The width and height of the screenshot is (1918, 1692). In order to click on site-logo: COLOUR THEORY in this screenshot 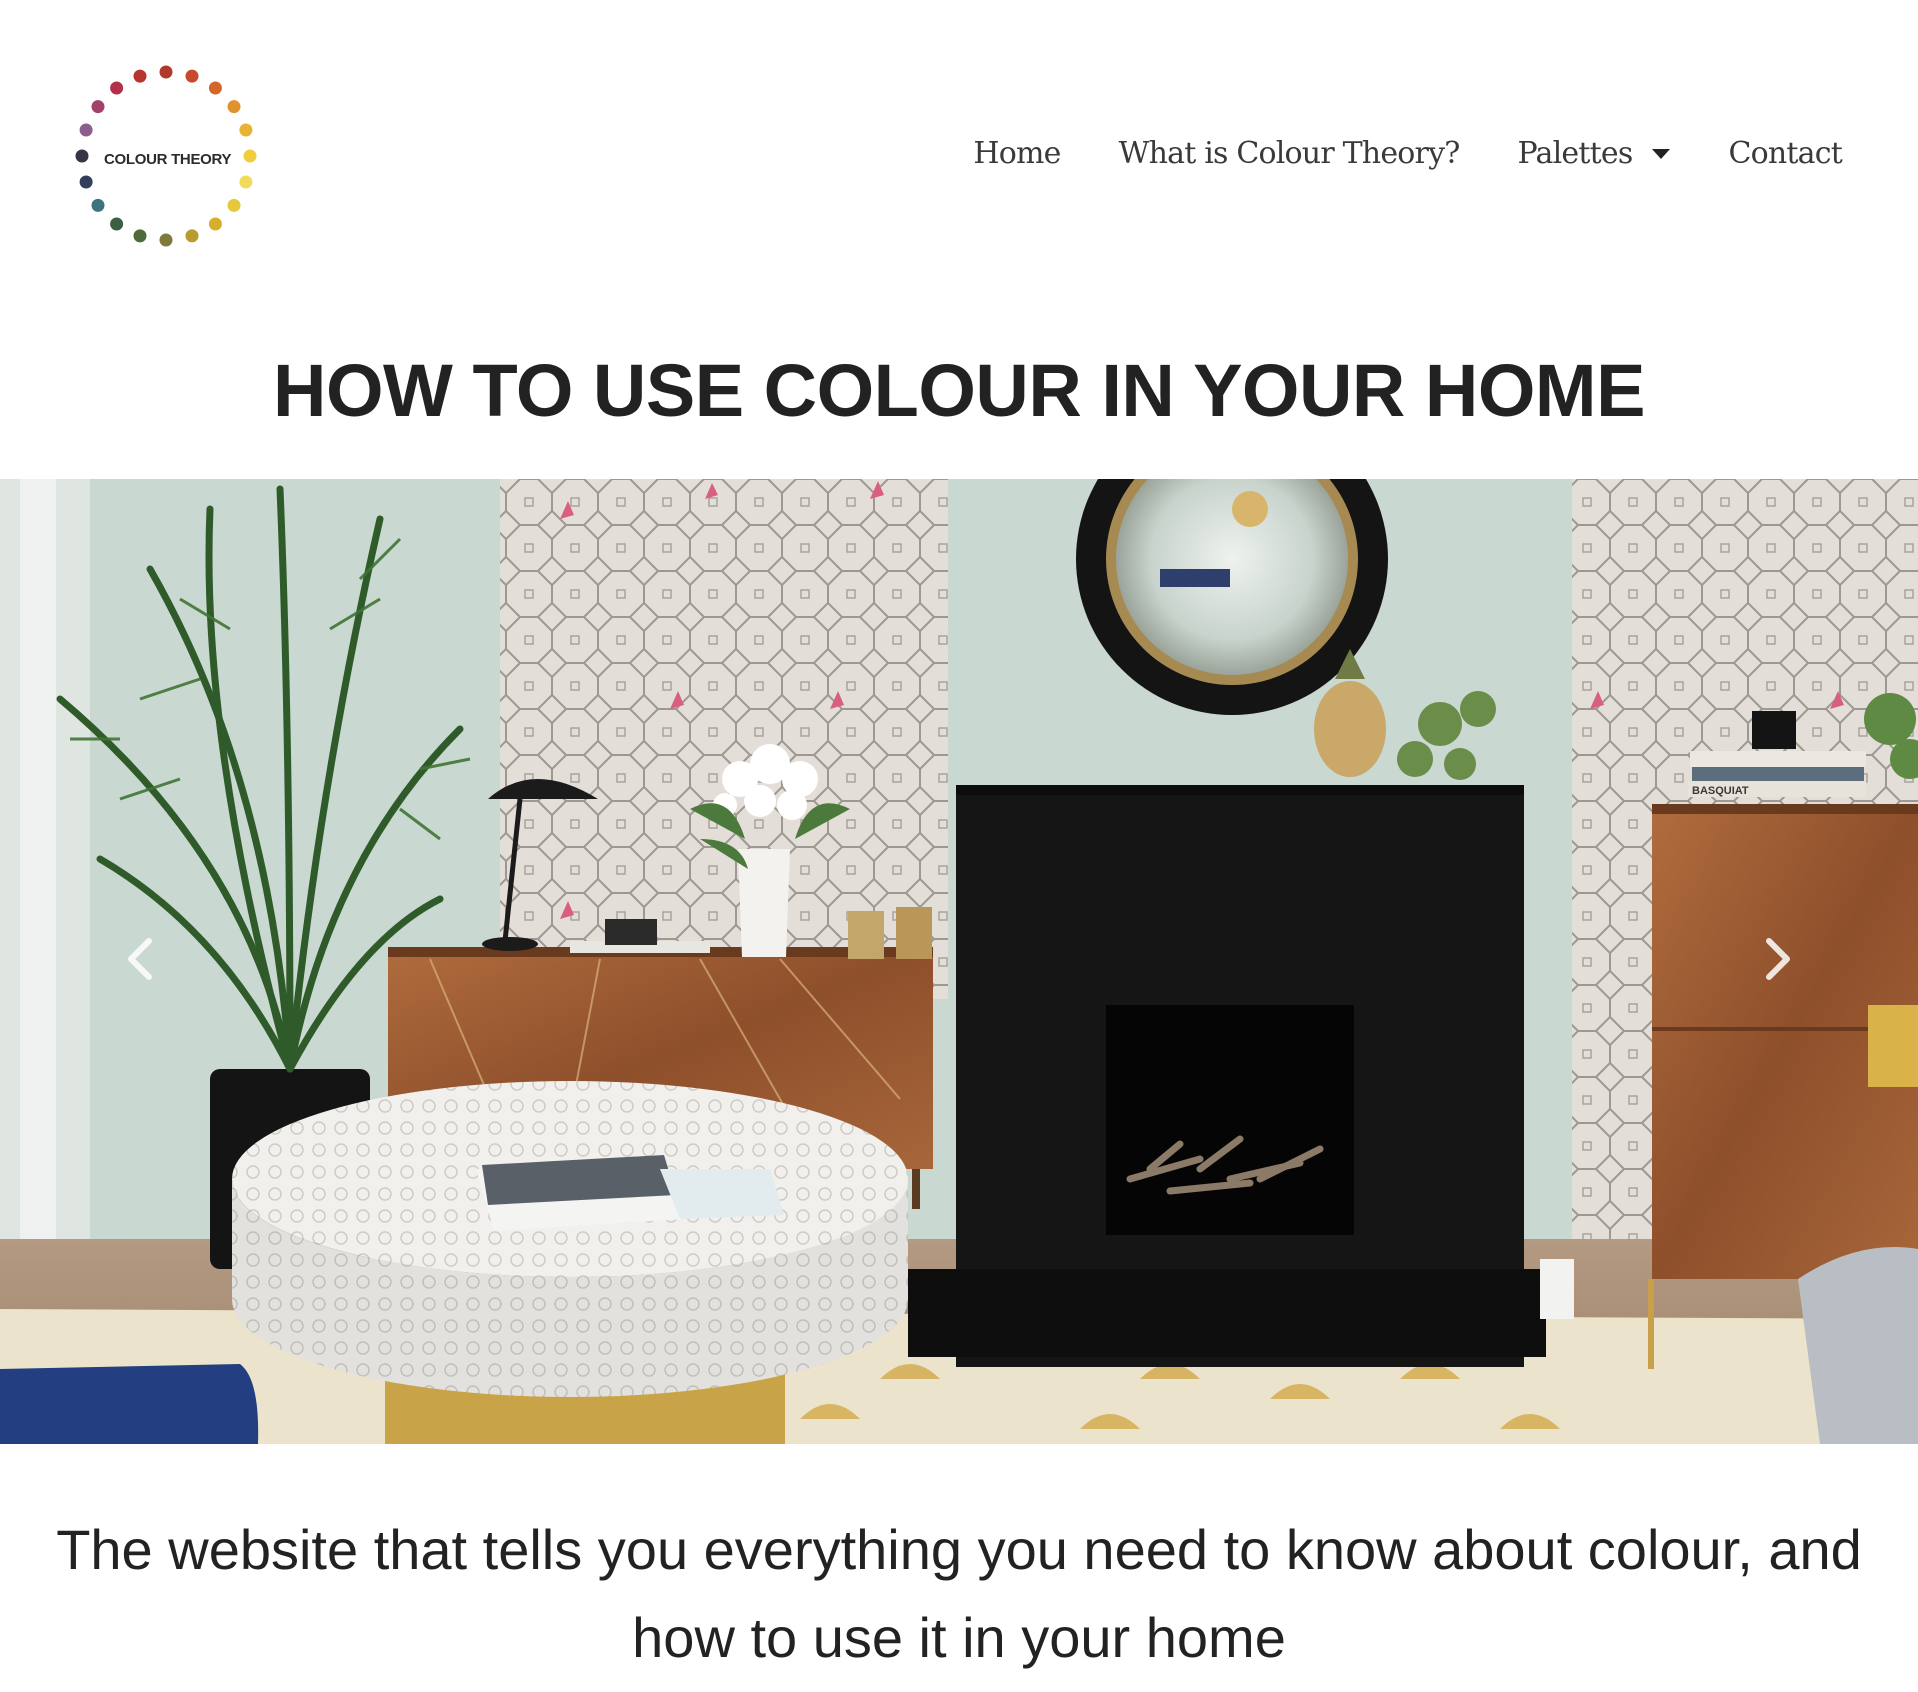, I will do `click(166, 164)`.